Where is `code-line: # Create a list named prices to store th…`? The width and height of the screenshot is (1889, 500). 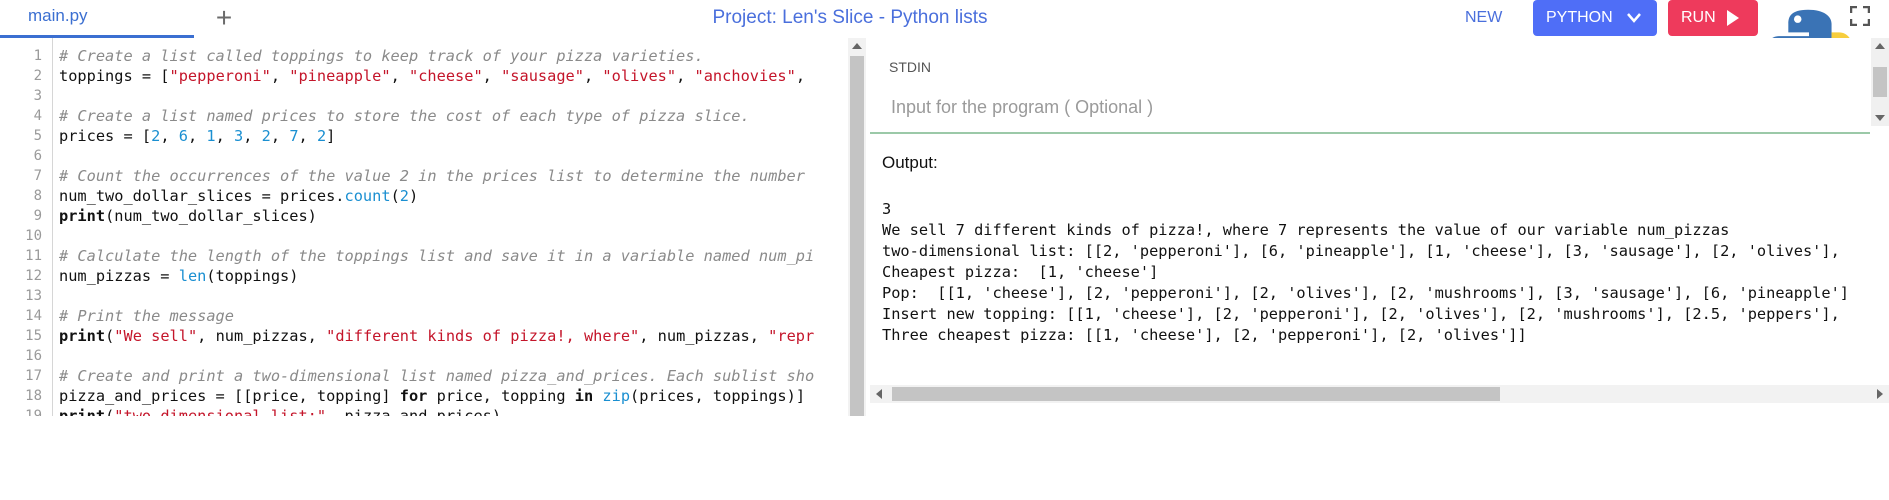 code-line: # Create a list named prices to store th… is located at coordinates (404, 116).